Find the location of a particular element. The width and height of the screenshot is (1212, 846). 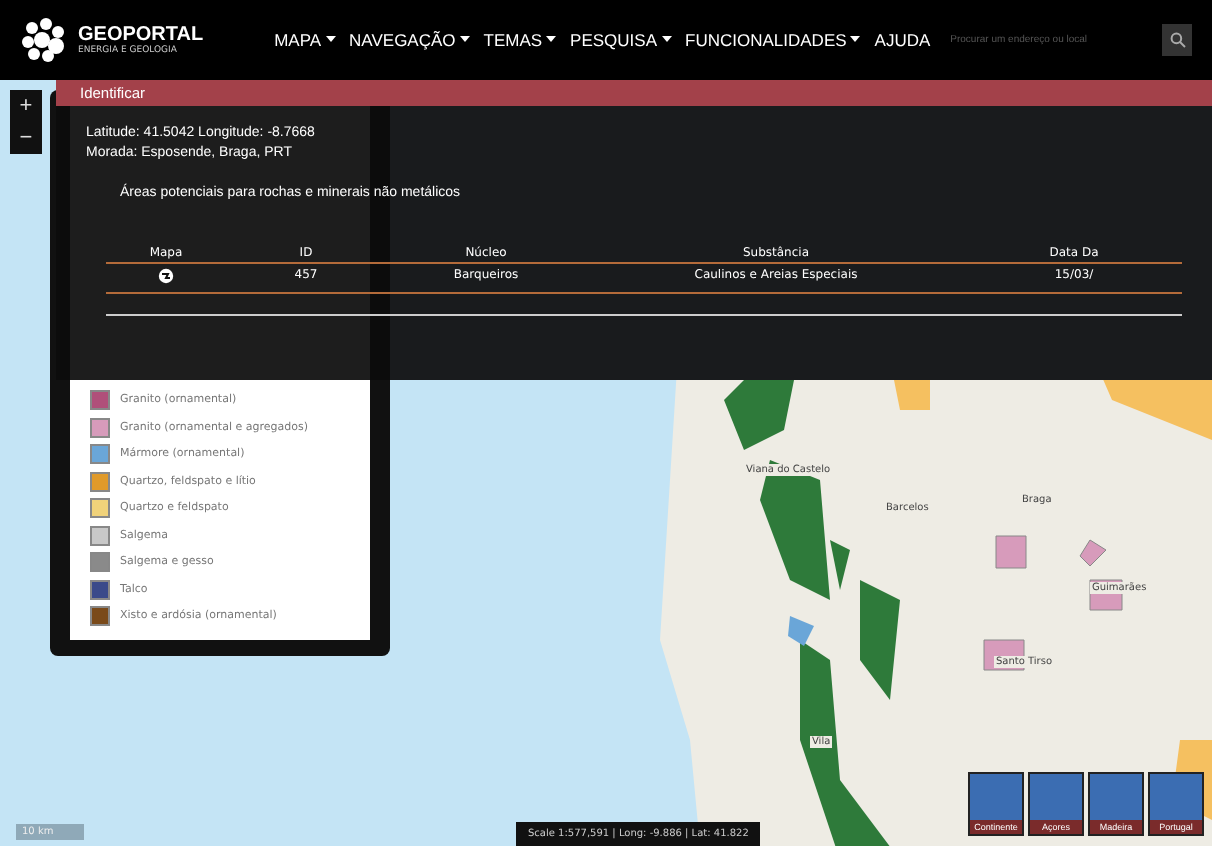

search-button is located at coordinates (1177, 40).